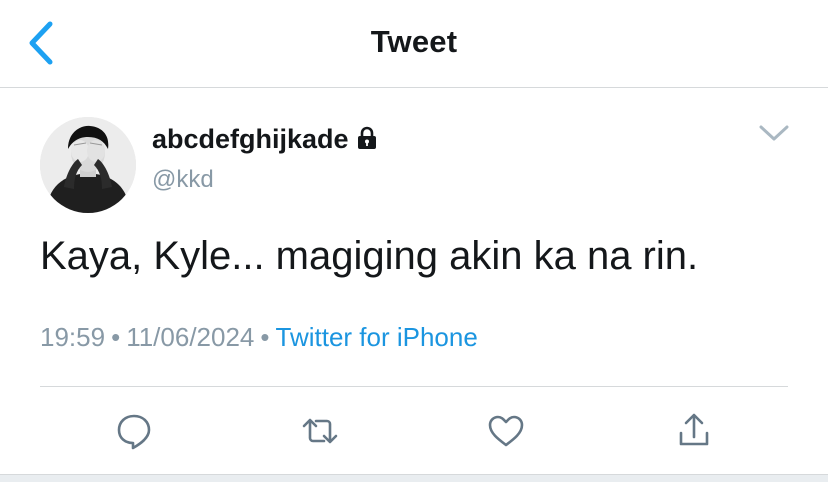 This screenshot has height=482, width=828. Describe the element at coordinates (183, 180) in the screenshot. I see `user-handle: @kkd` at that location.